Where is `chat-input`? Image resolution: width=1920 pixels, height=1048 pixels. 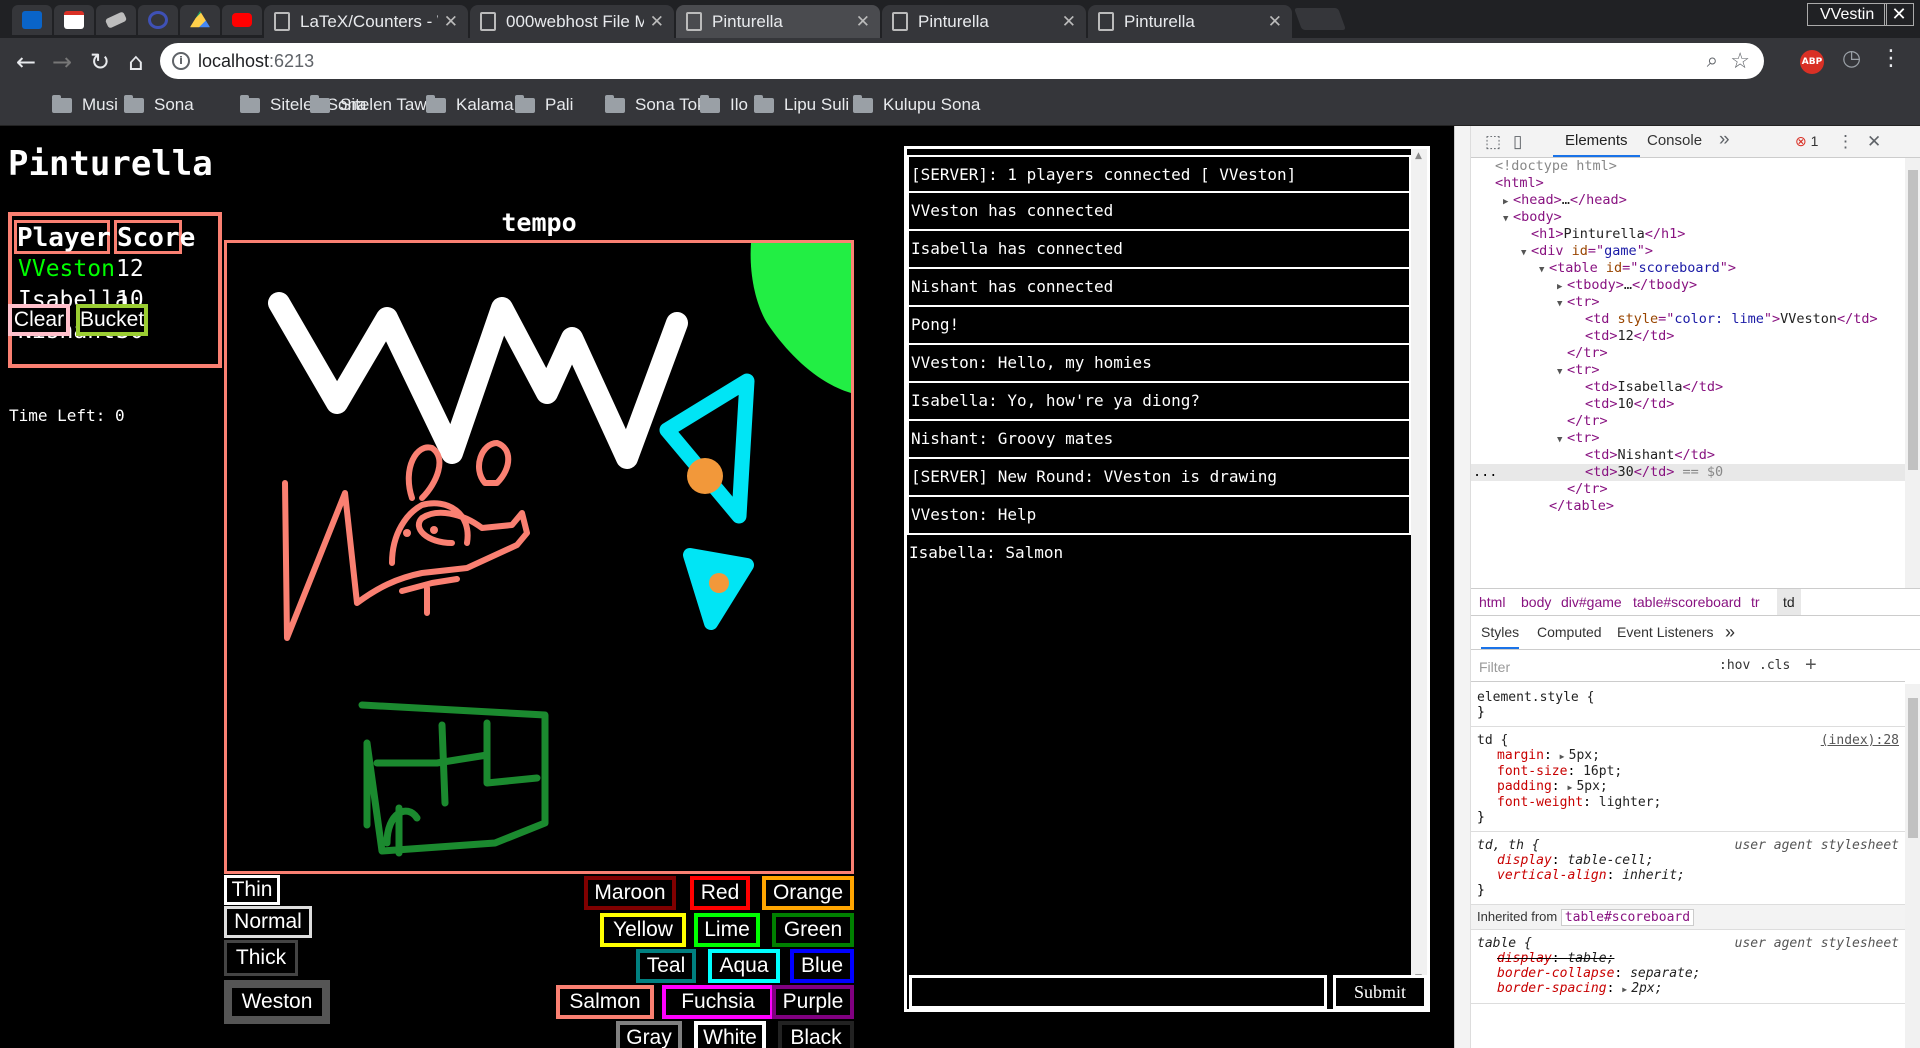
chat-input is located at coordinates (1118, 992).